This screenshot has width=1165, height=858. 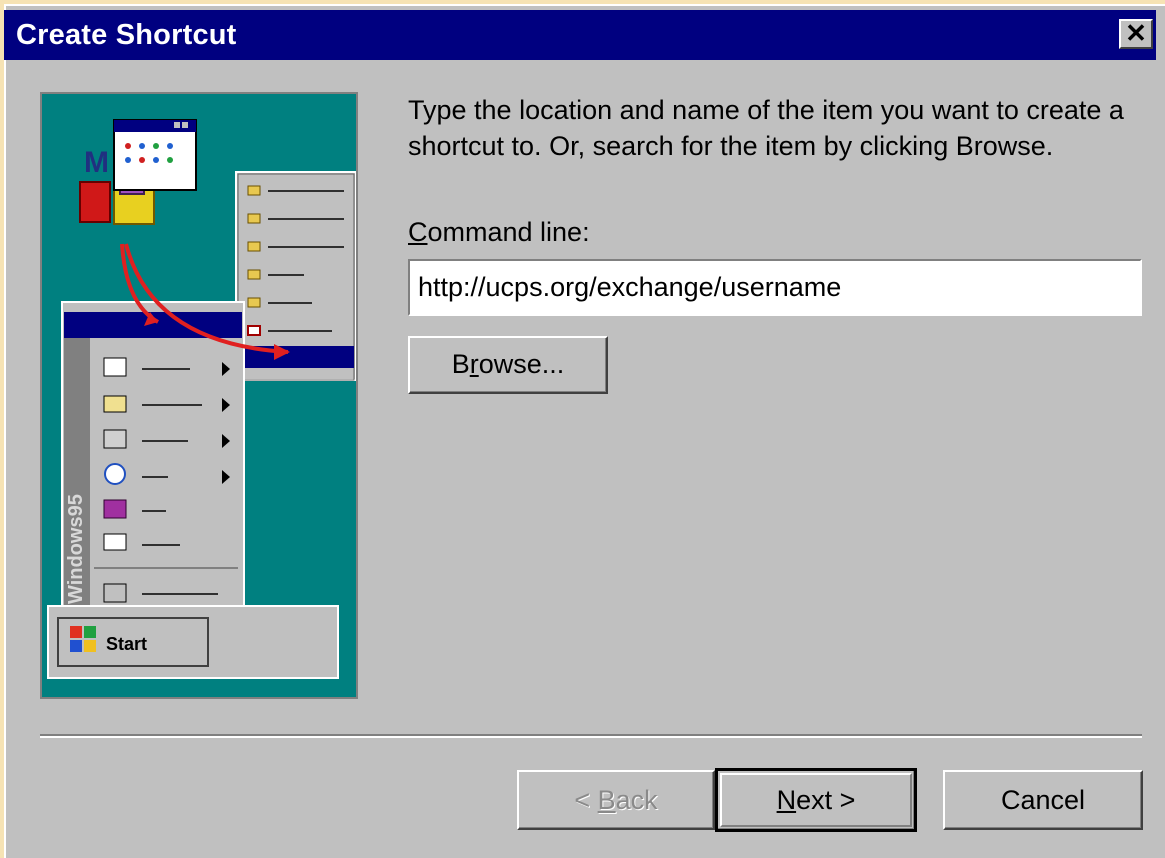 What do you see at coordinates (153, 458) in the screenshot?
I see `start-menu: Windows95` at bounding box center [153, 458].